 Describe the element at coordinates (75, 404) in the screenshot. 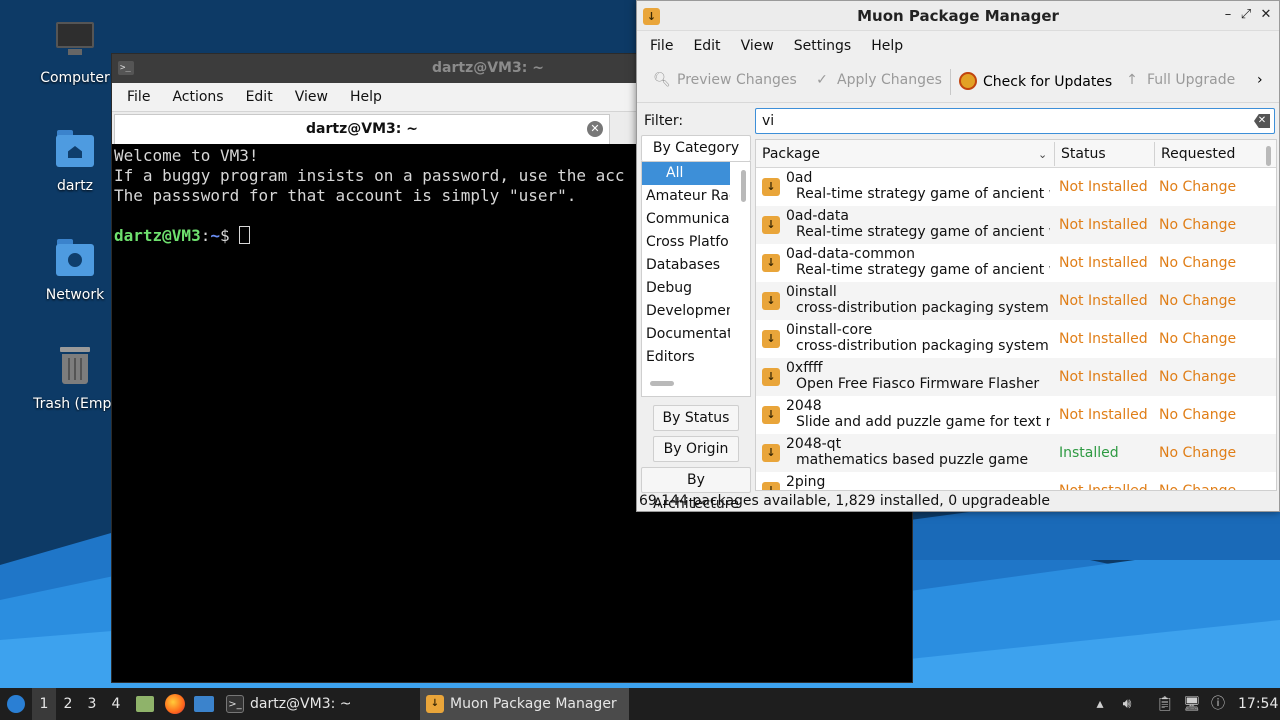

I see `desktop-icon-label: Trash (Empt` at that location.